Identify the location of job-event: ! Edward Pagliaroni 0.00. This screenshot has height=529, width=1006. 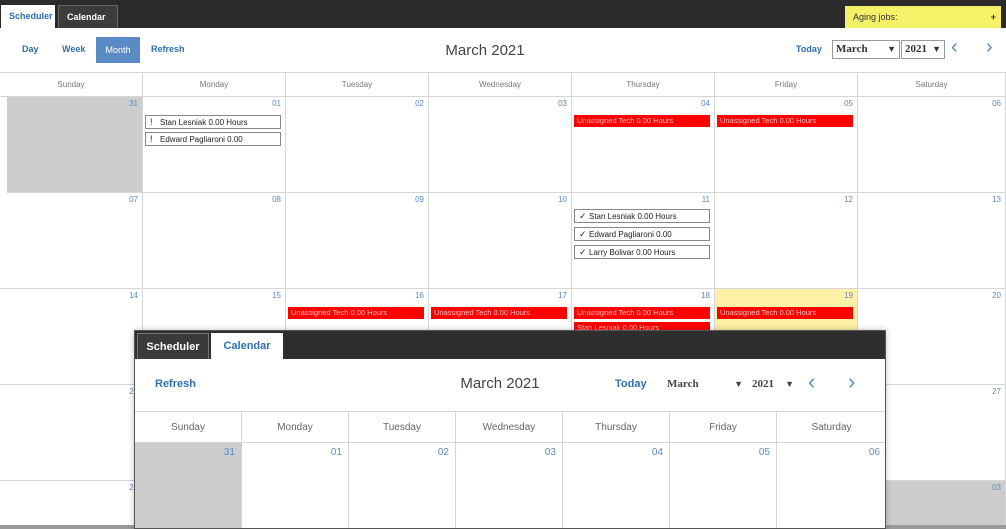
(213, 139).